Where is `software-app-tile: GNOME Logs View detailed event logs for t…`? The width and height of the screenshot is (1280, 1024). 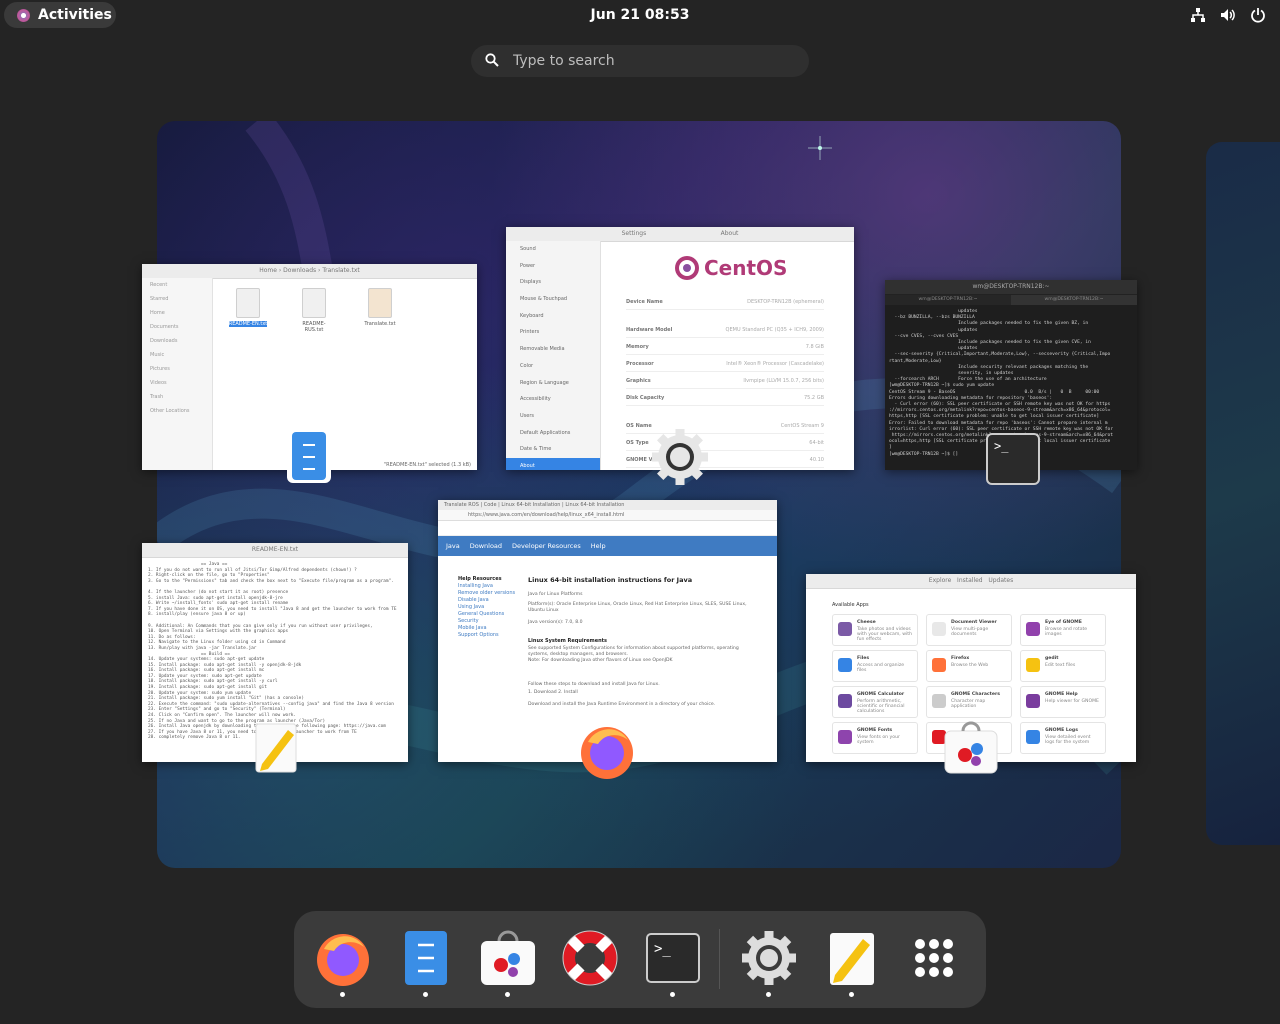 software-app-tile: GNOME Logs View detailed event logs for t… is located at coordinates (1063, 738).